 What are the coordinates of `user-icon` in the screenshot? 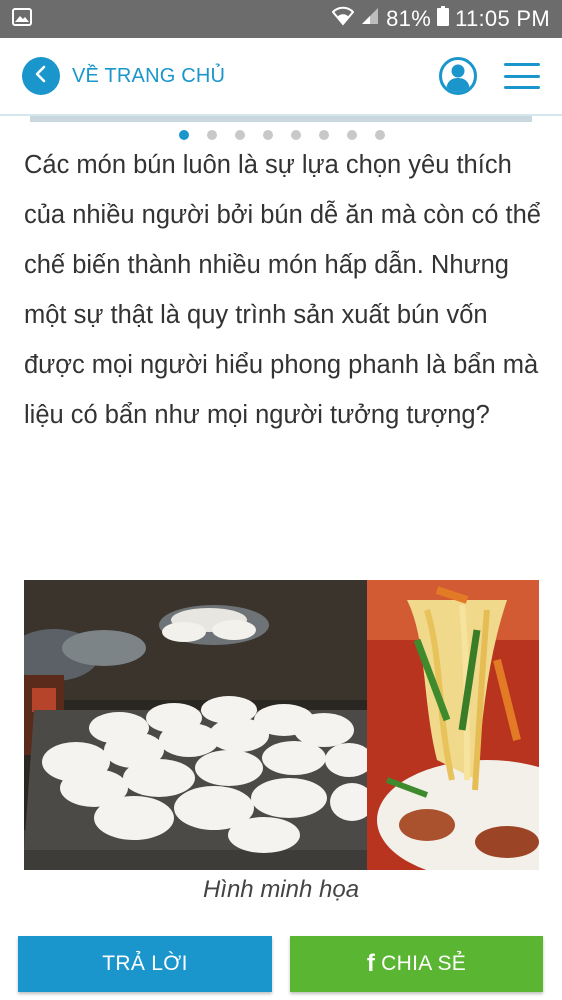 It's located at (458, 78).